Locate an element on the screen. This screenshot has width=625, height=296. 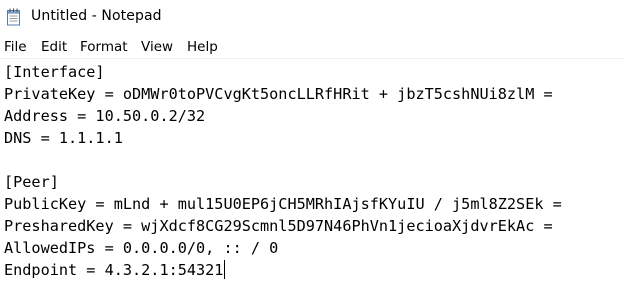
editor-line: Address = 10.50.0.2/32 is located at coordinates (105, 116).